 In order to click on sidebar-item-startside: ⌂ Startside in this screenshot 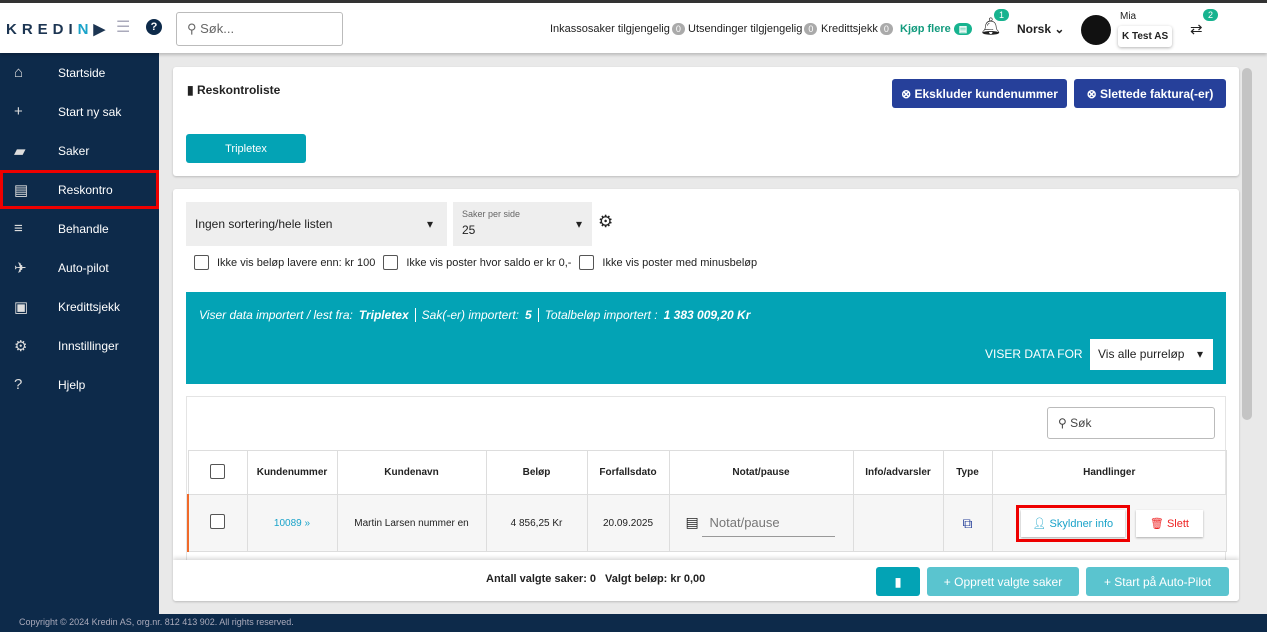, I will do `click(79, 72)`.